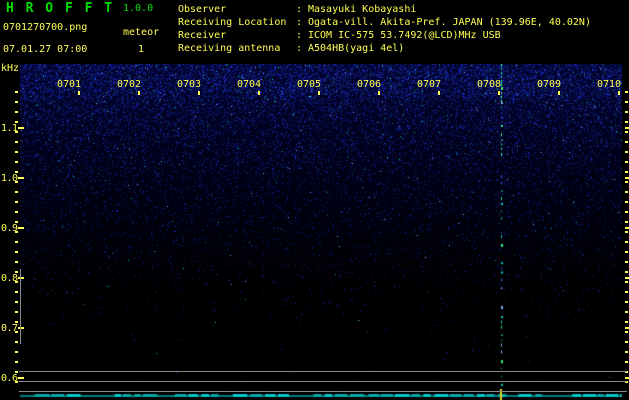 The width and height of the screenshot is (629, 400). I want to click on freq-tick-label: 0.9, so click(9, 228).